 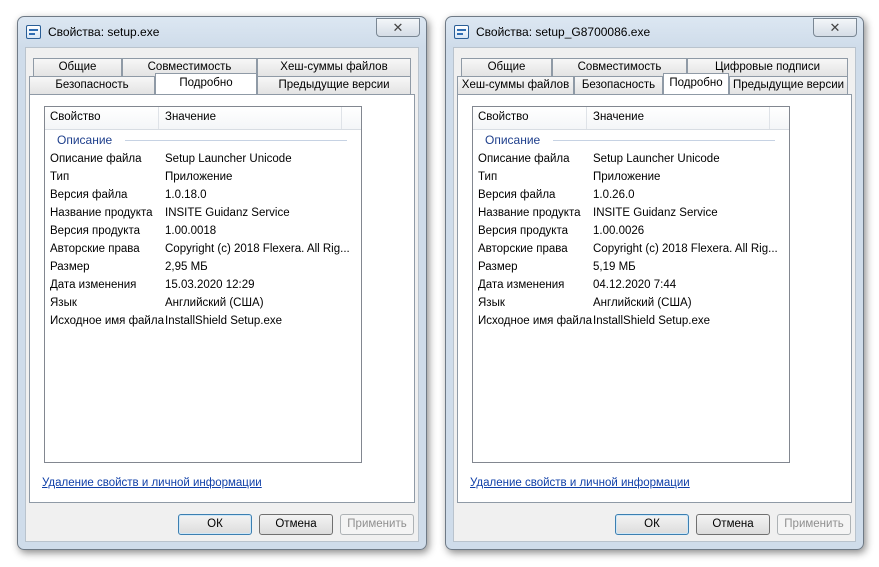 What do you see at coordinates (619, 231) in the screenshot?
I see `property-value: 1.00.0026` at bounding box center [619, 231].